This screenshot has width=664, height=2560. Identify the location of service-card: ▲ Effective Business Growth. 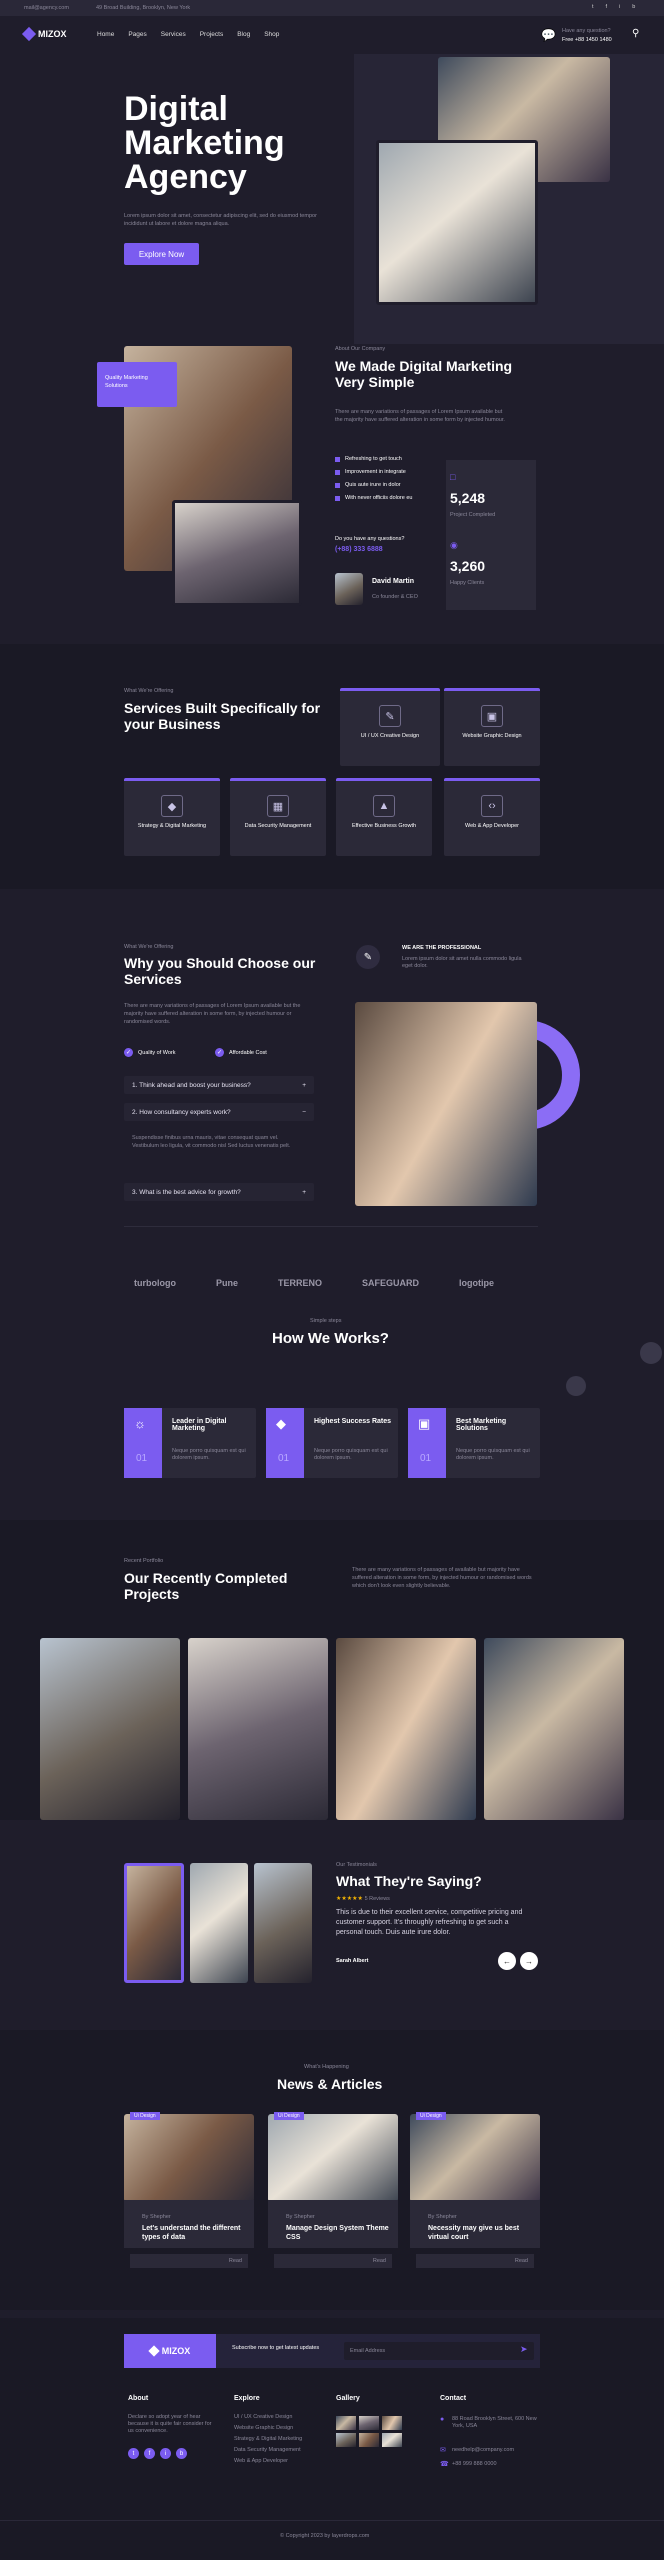
(384, 817).